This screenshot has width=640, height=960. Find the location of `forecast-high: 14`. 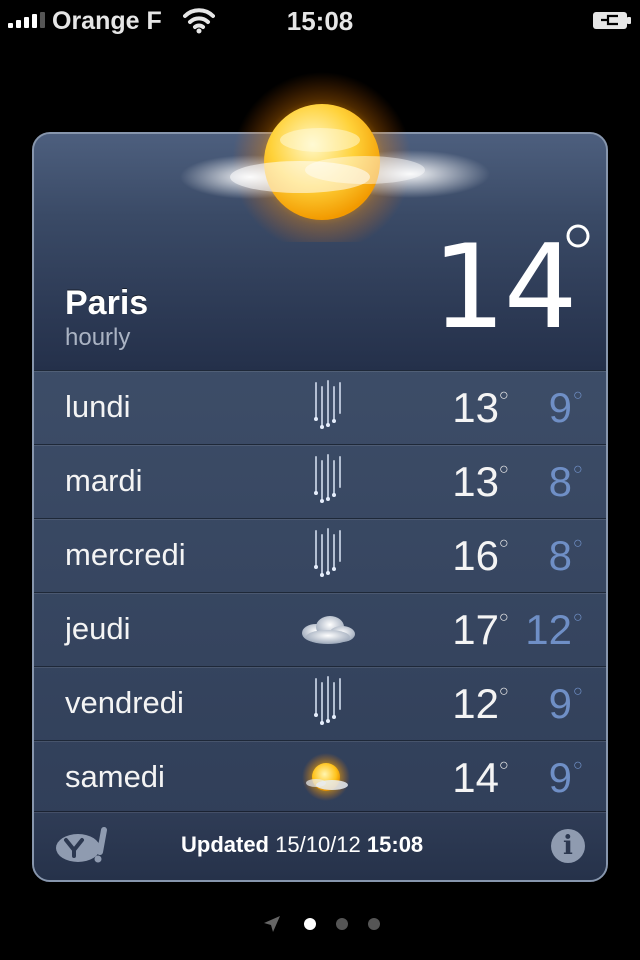

forecast-high: 14 is located at coordinates (475, 777).